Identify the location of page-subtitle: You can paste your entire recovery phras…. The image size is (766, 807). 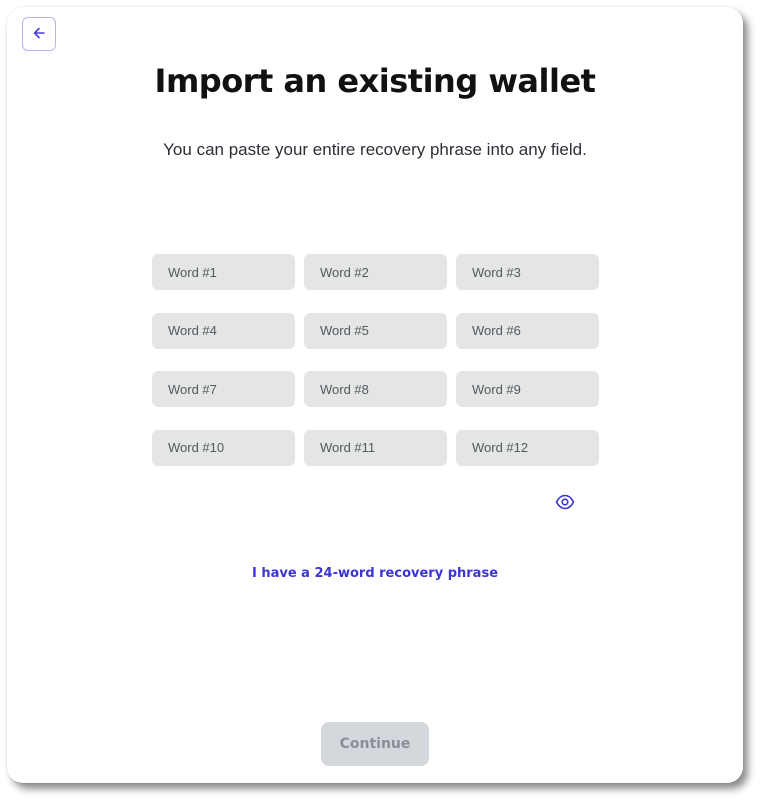
(375, 149).